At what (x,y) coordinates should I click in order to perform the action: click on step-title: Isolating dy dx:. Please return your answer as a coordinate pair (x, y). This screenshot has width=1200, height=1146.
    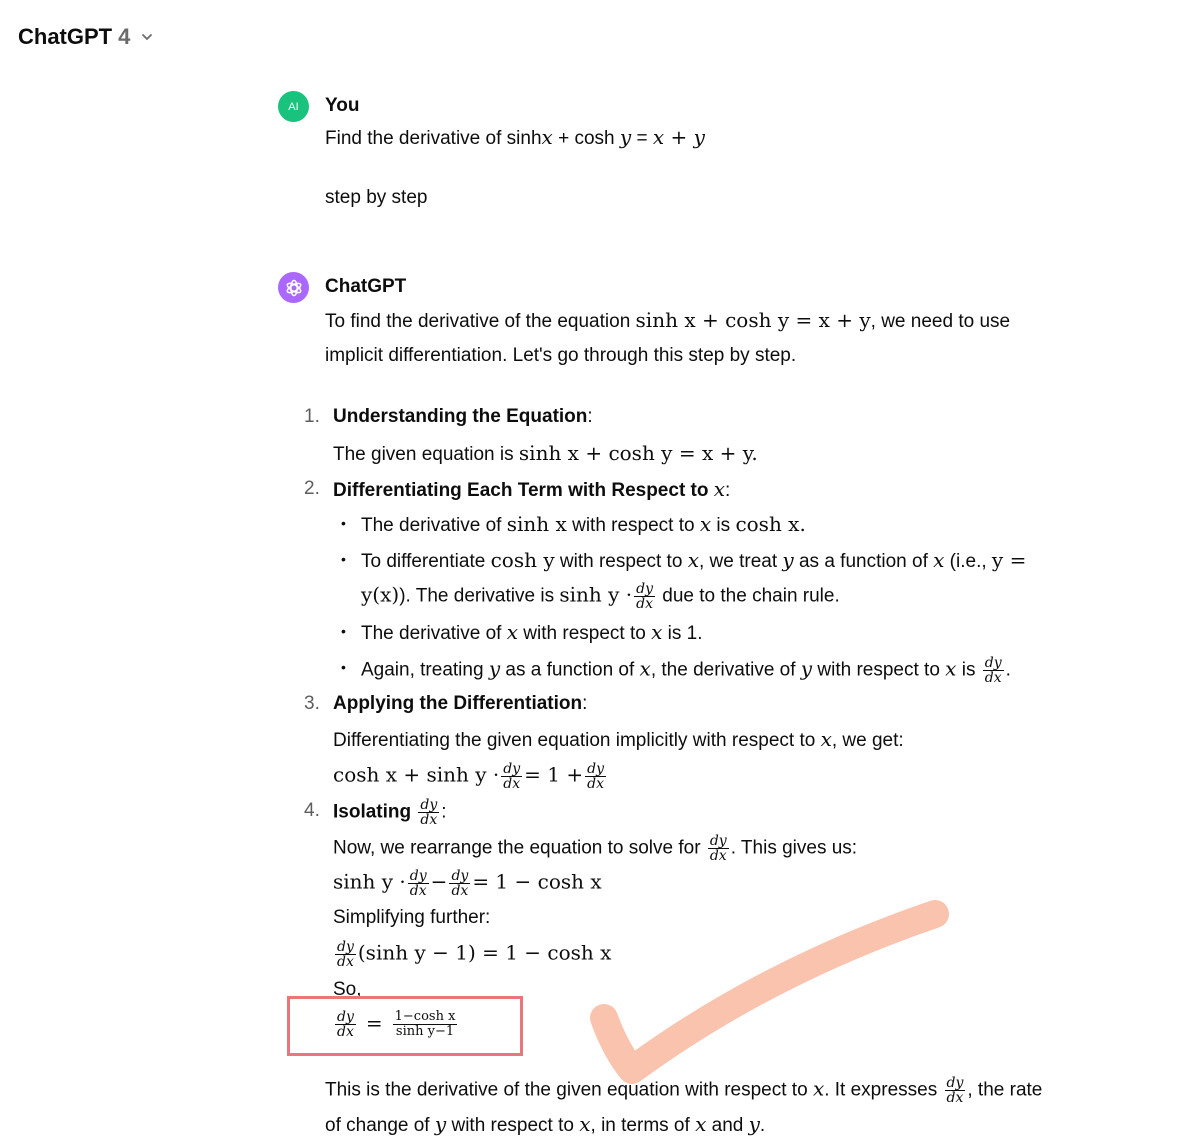
    Looking at the image, I should click on (390, 812).